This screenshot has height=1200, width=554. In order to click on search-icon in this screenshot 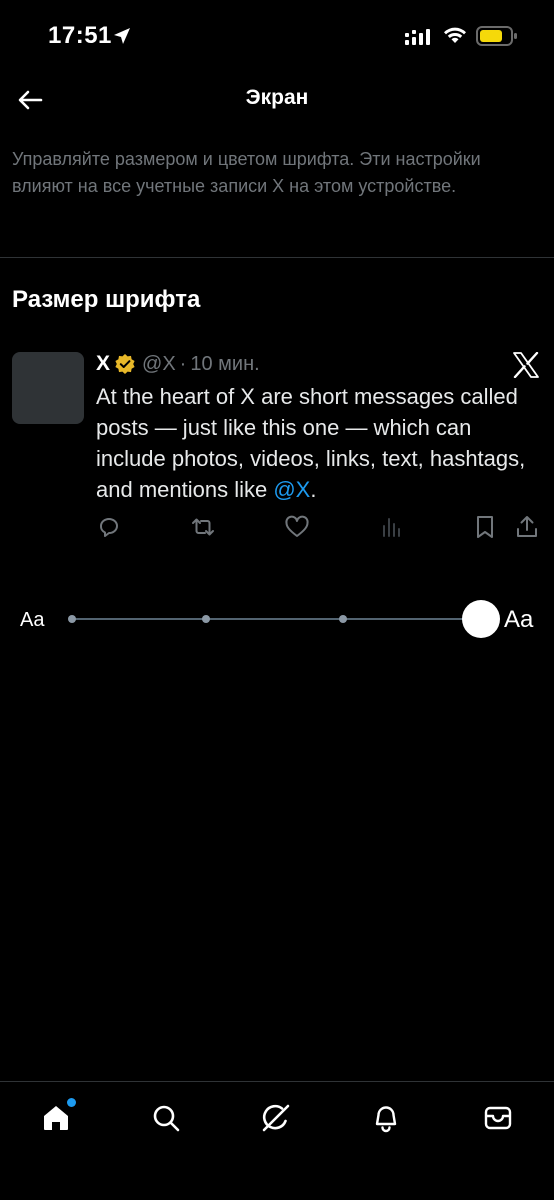, I will do `click(166, 1118)`.